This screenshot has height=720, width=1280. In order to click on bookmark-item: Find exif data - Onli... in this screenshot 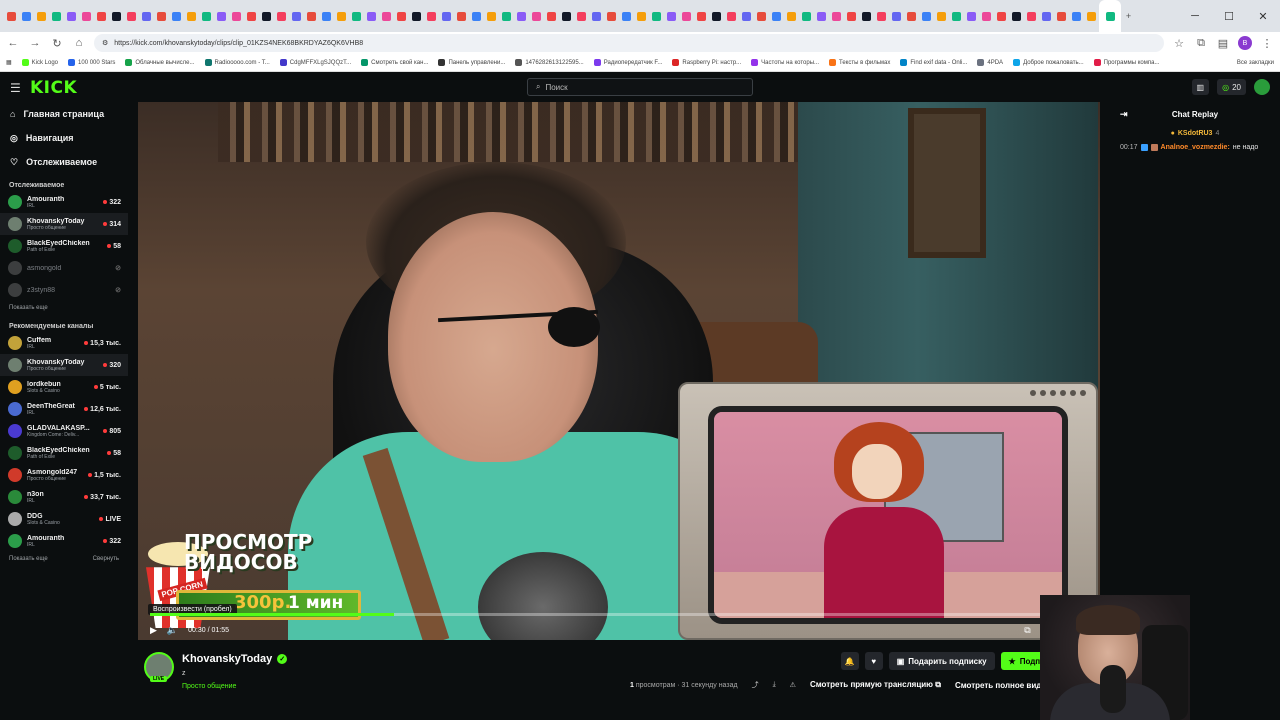, I will do `click(933, 62)`.